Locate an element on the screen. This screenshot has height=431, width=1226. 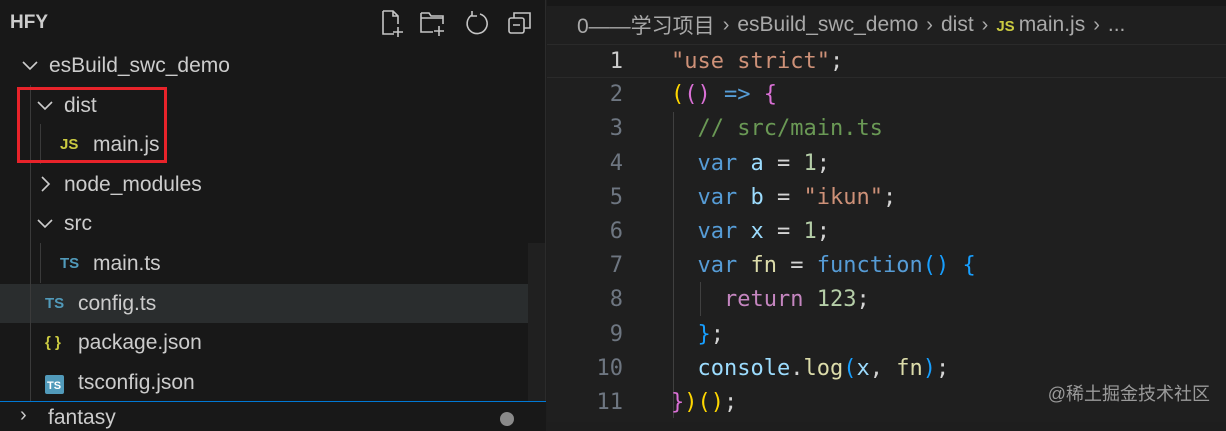
tree-item-config-ts: TS config.ts is located at coordinates (265, 303).